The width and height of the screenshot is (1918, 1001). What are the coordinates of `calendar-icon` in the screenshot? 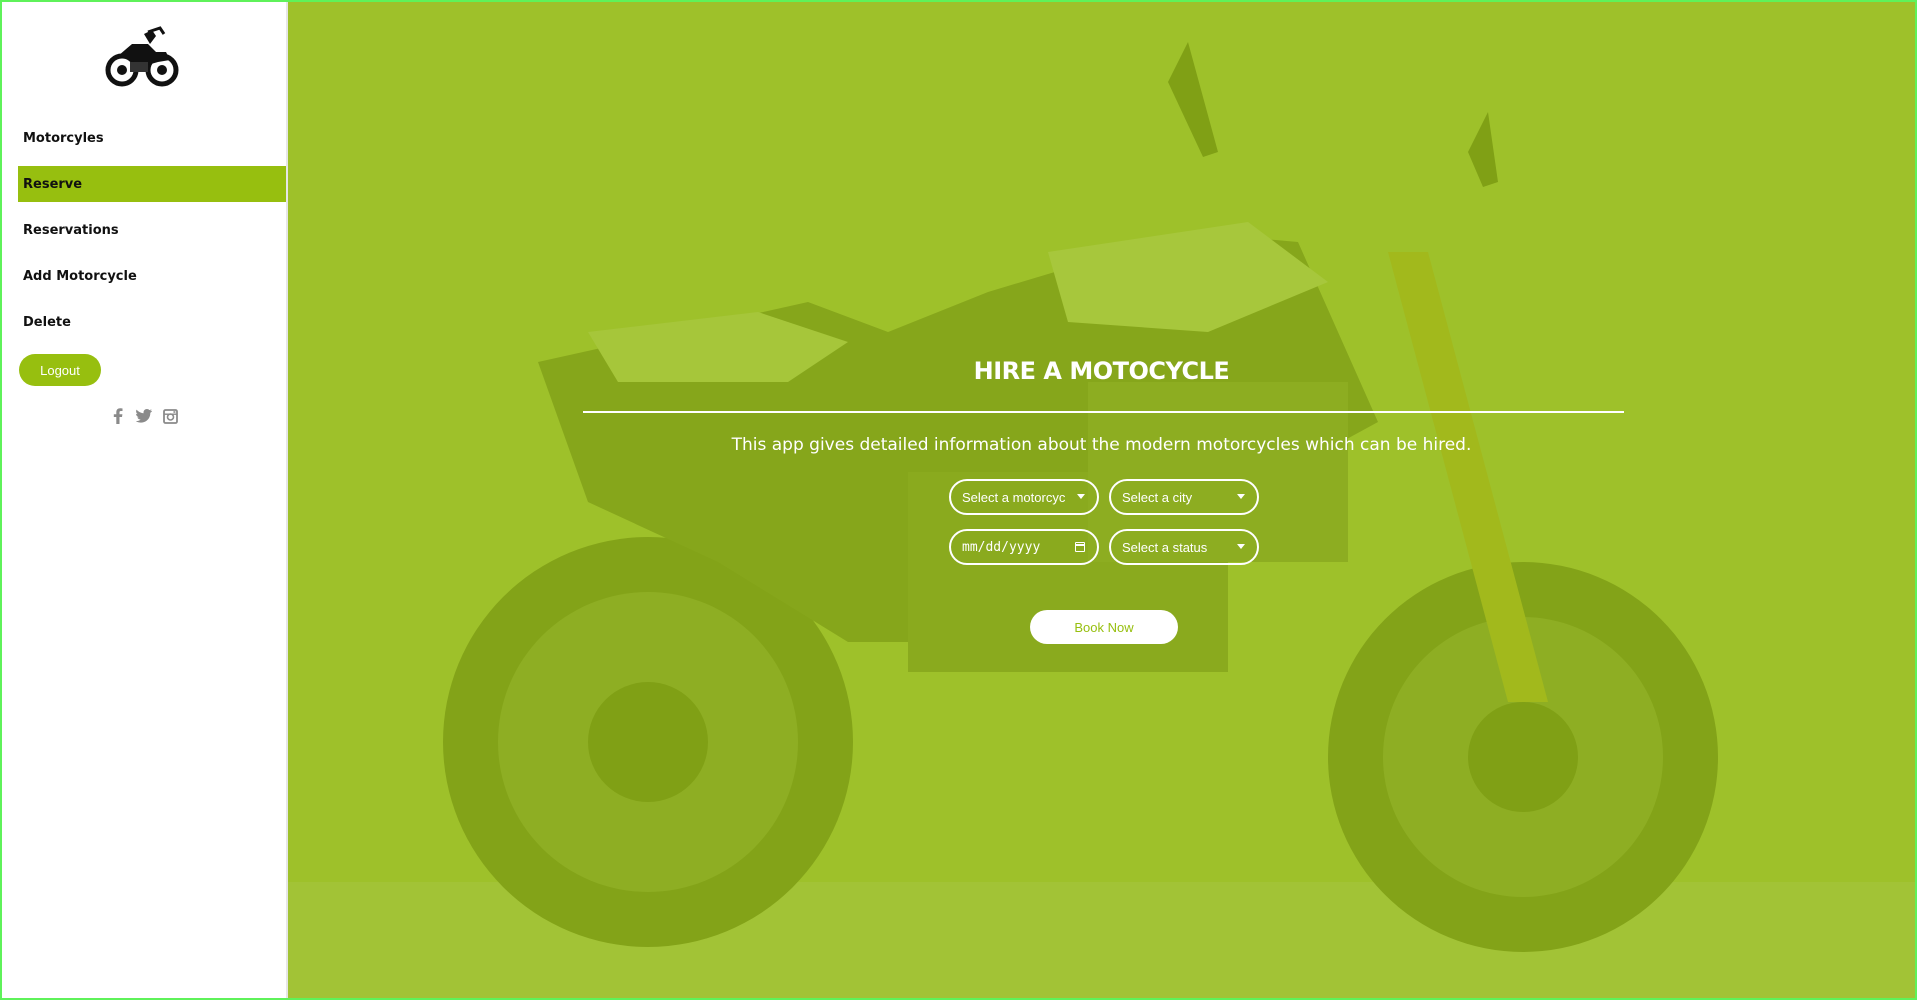 It's located at (1080, 547).